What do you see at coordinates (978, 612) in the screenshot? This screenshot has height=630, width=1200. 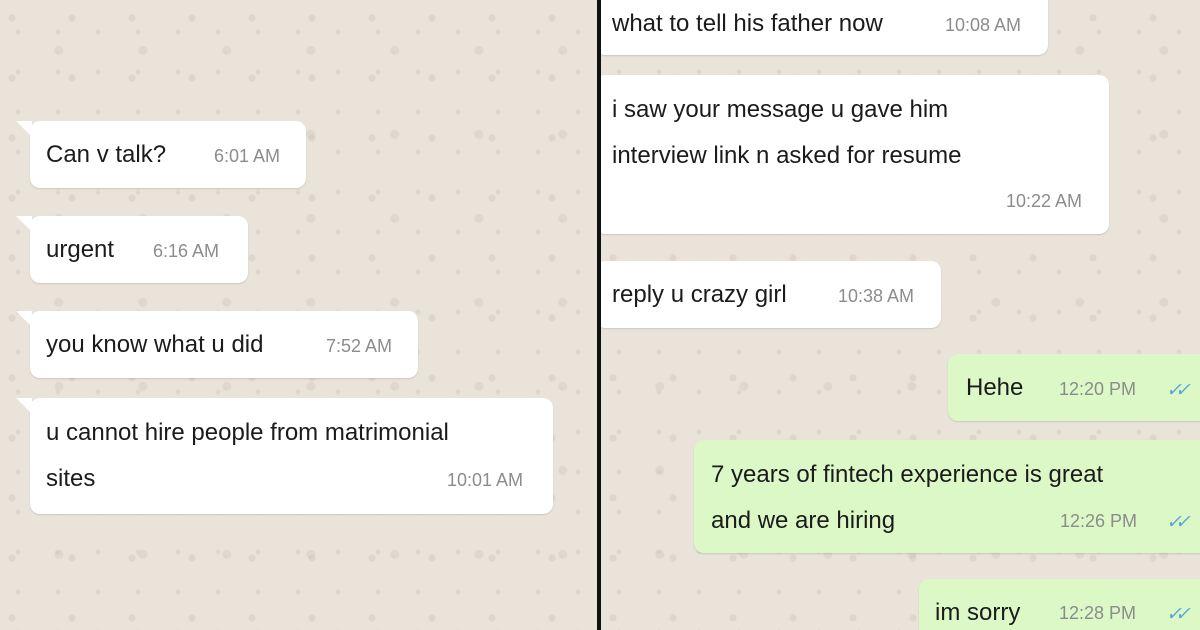 I see `message-text: im sorry` at bounding box center [978, 612].